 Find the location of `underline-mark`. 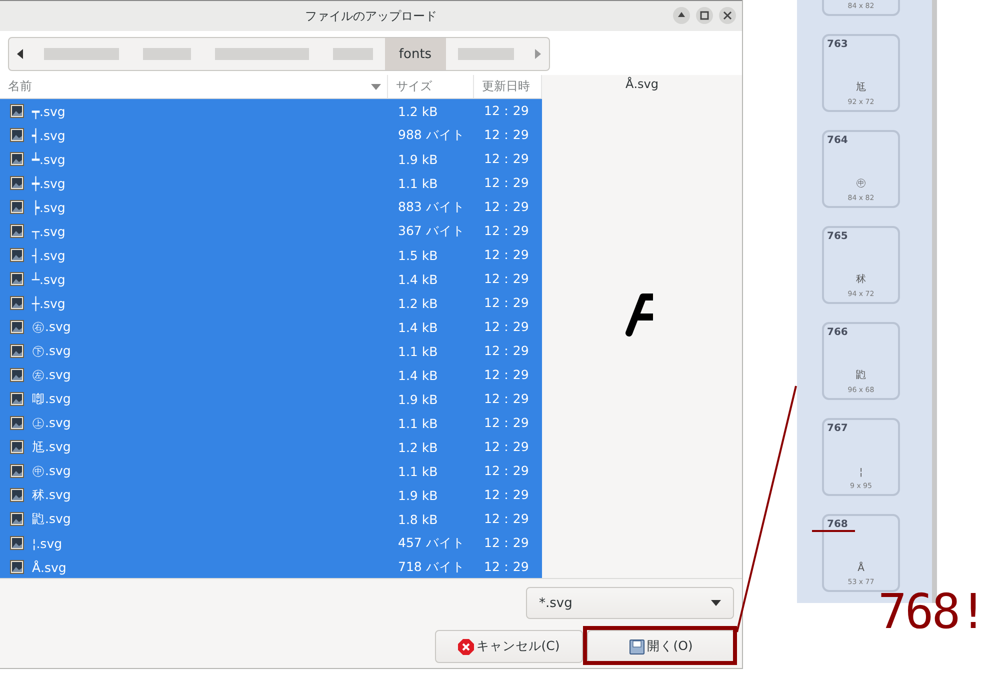

underline-mark is located at coordinates (833, 531).